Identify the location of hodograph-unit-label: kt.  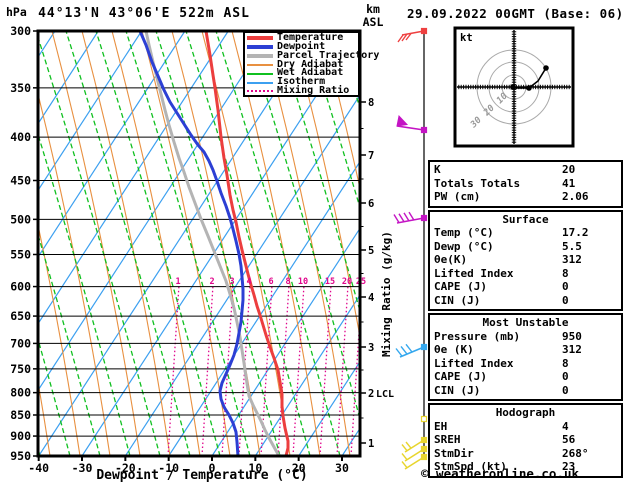
(466, 38).